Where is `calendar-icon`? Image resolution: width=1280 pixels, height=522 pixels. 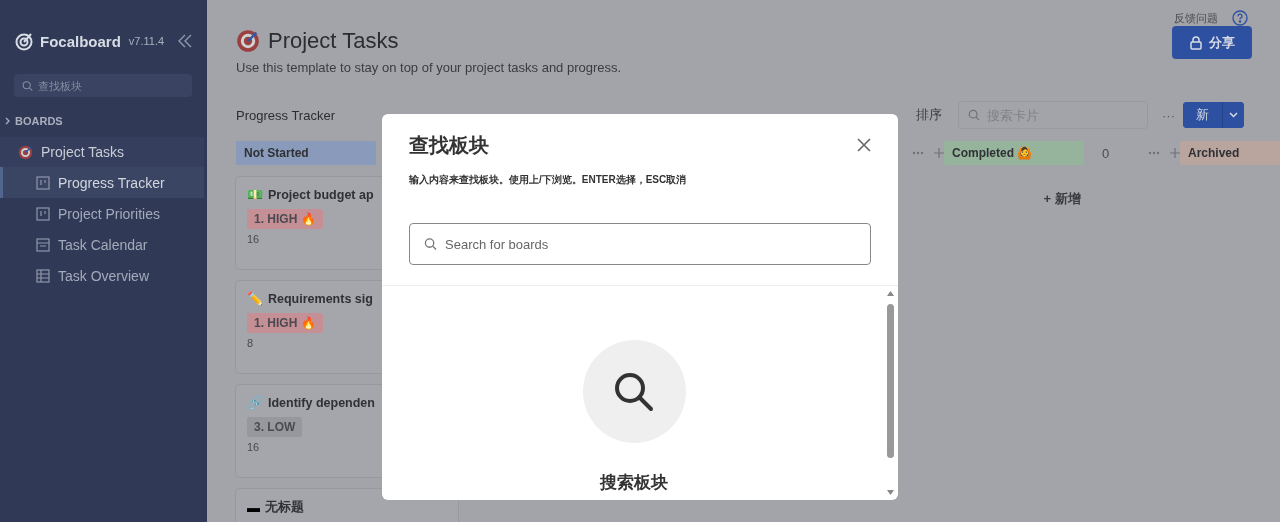
calendar-icon is located at coordinates (43, 244).